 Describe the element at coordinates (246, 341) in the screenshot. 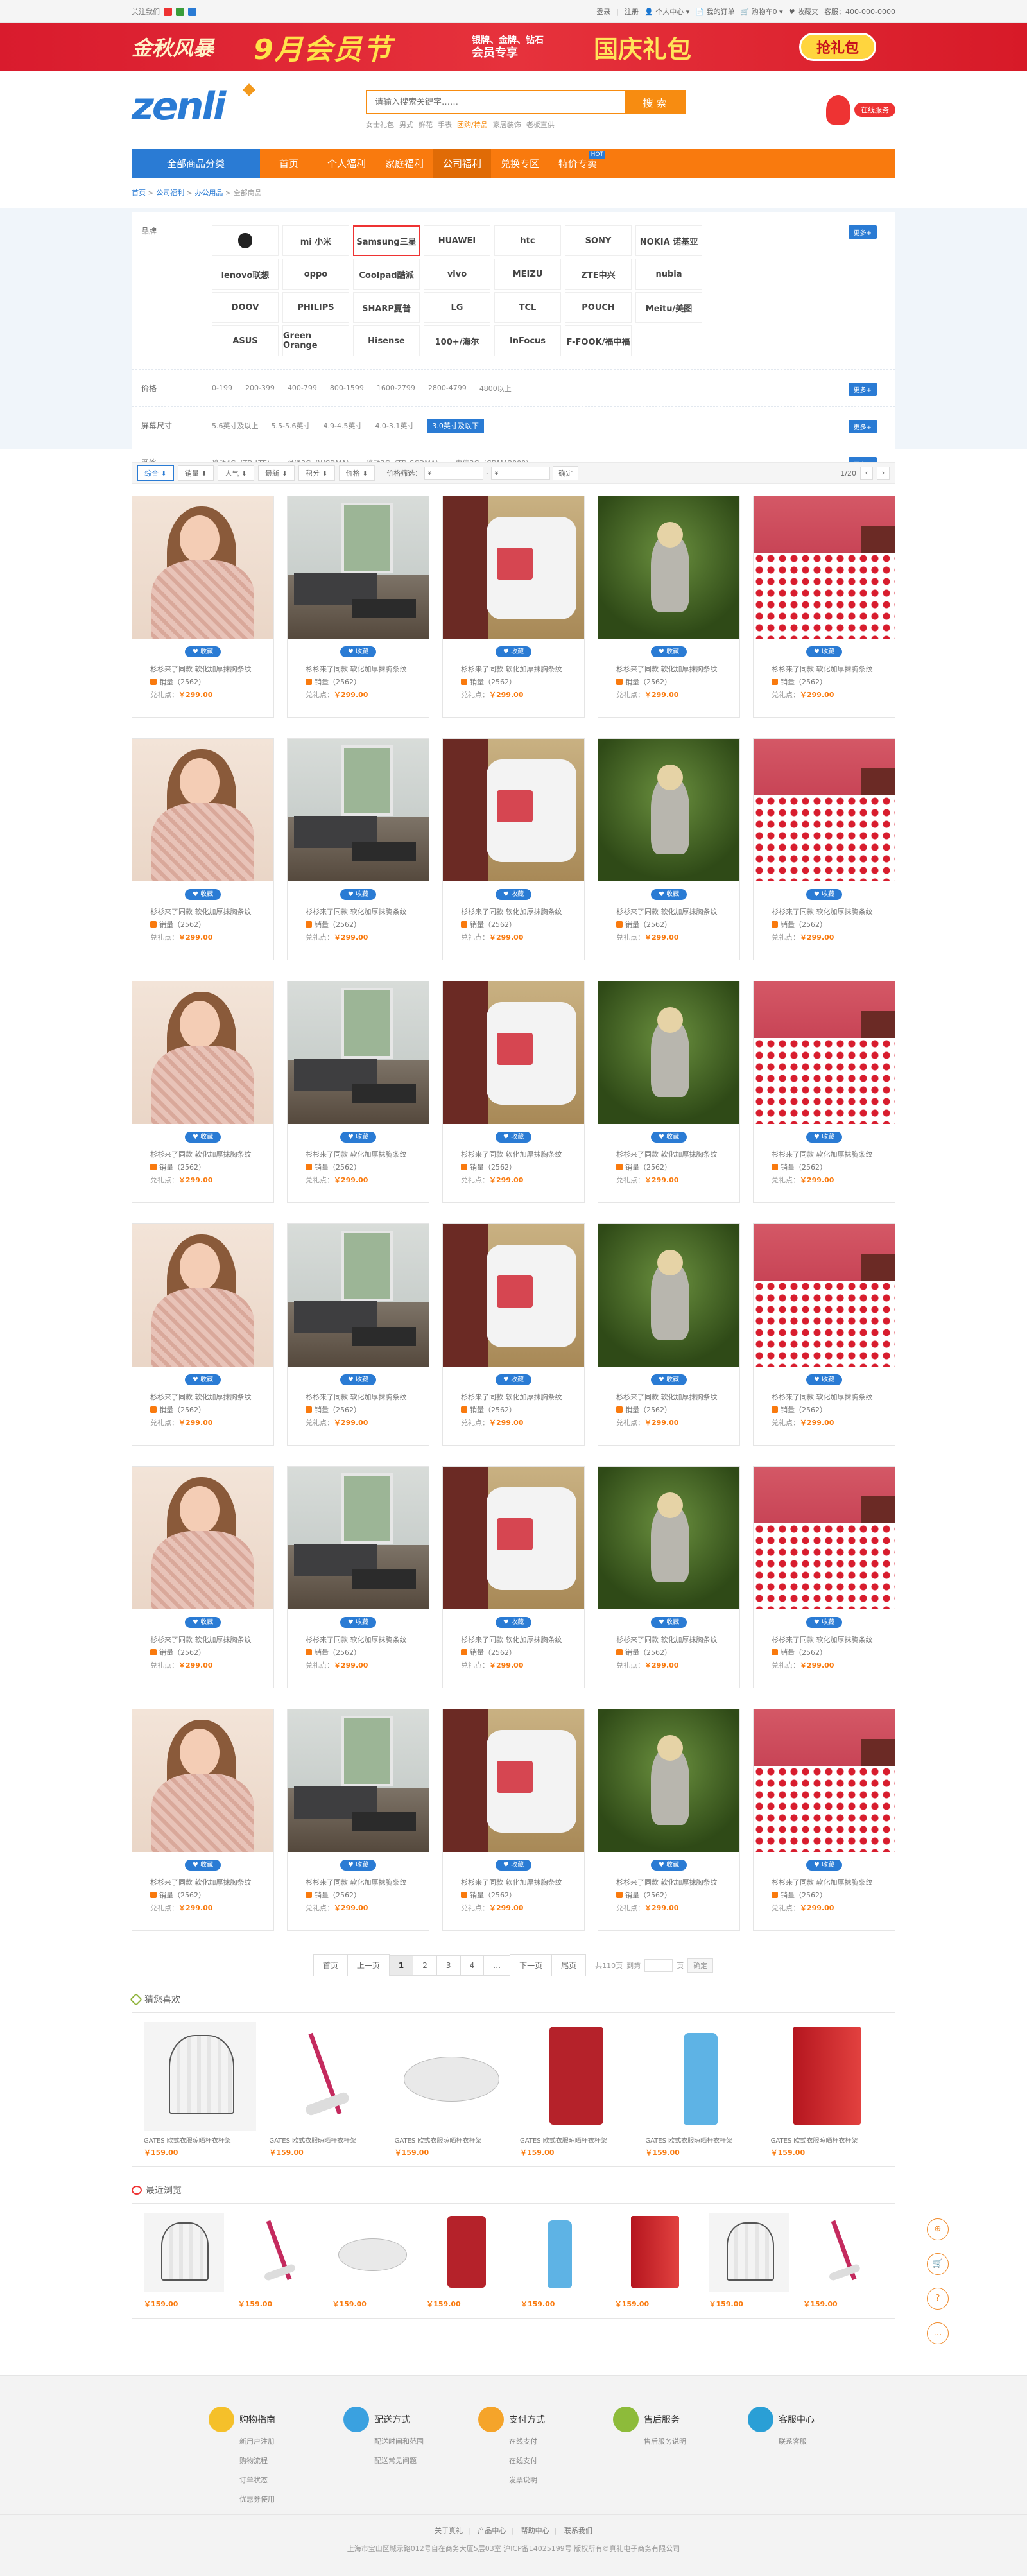

I see `brand-option: ASUS` at that location.